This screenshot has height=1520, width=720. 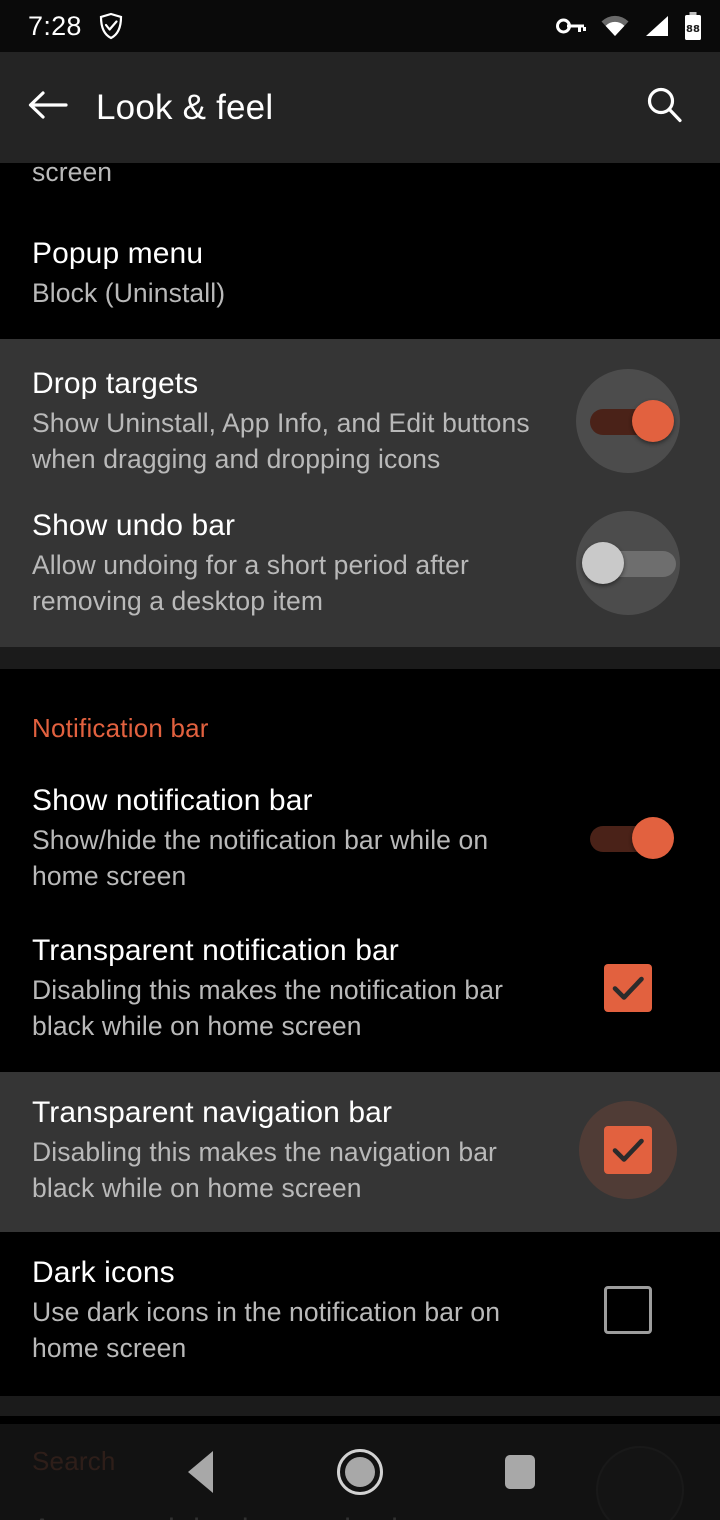 What do you see at coordinates (134, 526) in the screenshot?
I see `list-item-title: Show undo bar` at bounding box center [134, 526].